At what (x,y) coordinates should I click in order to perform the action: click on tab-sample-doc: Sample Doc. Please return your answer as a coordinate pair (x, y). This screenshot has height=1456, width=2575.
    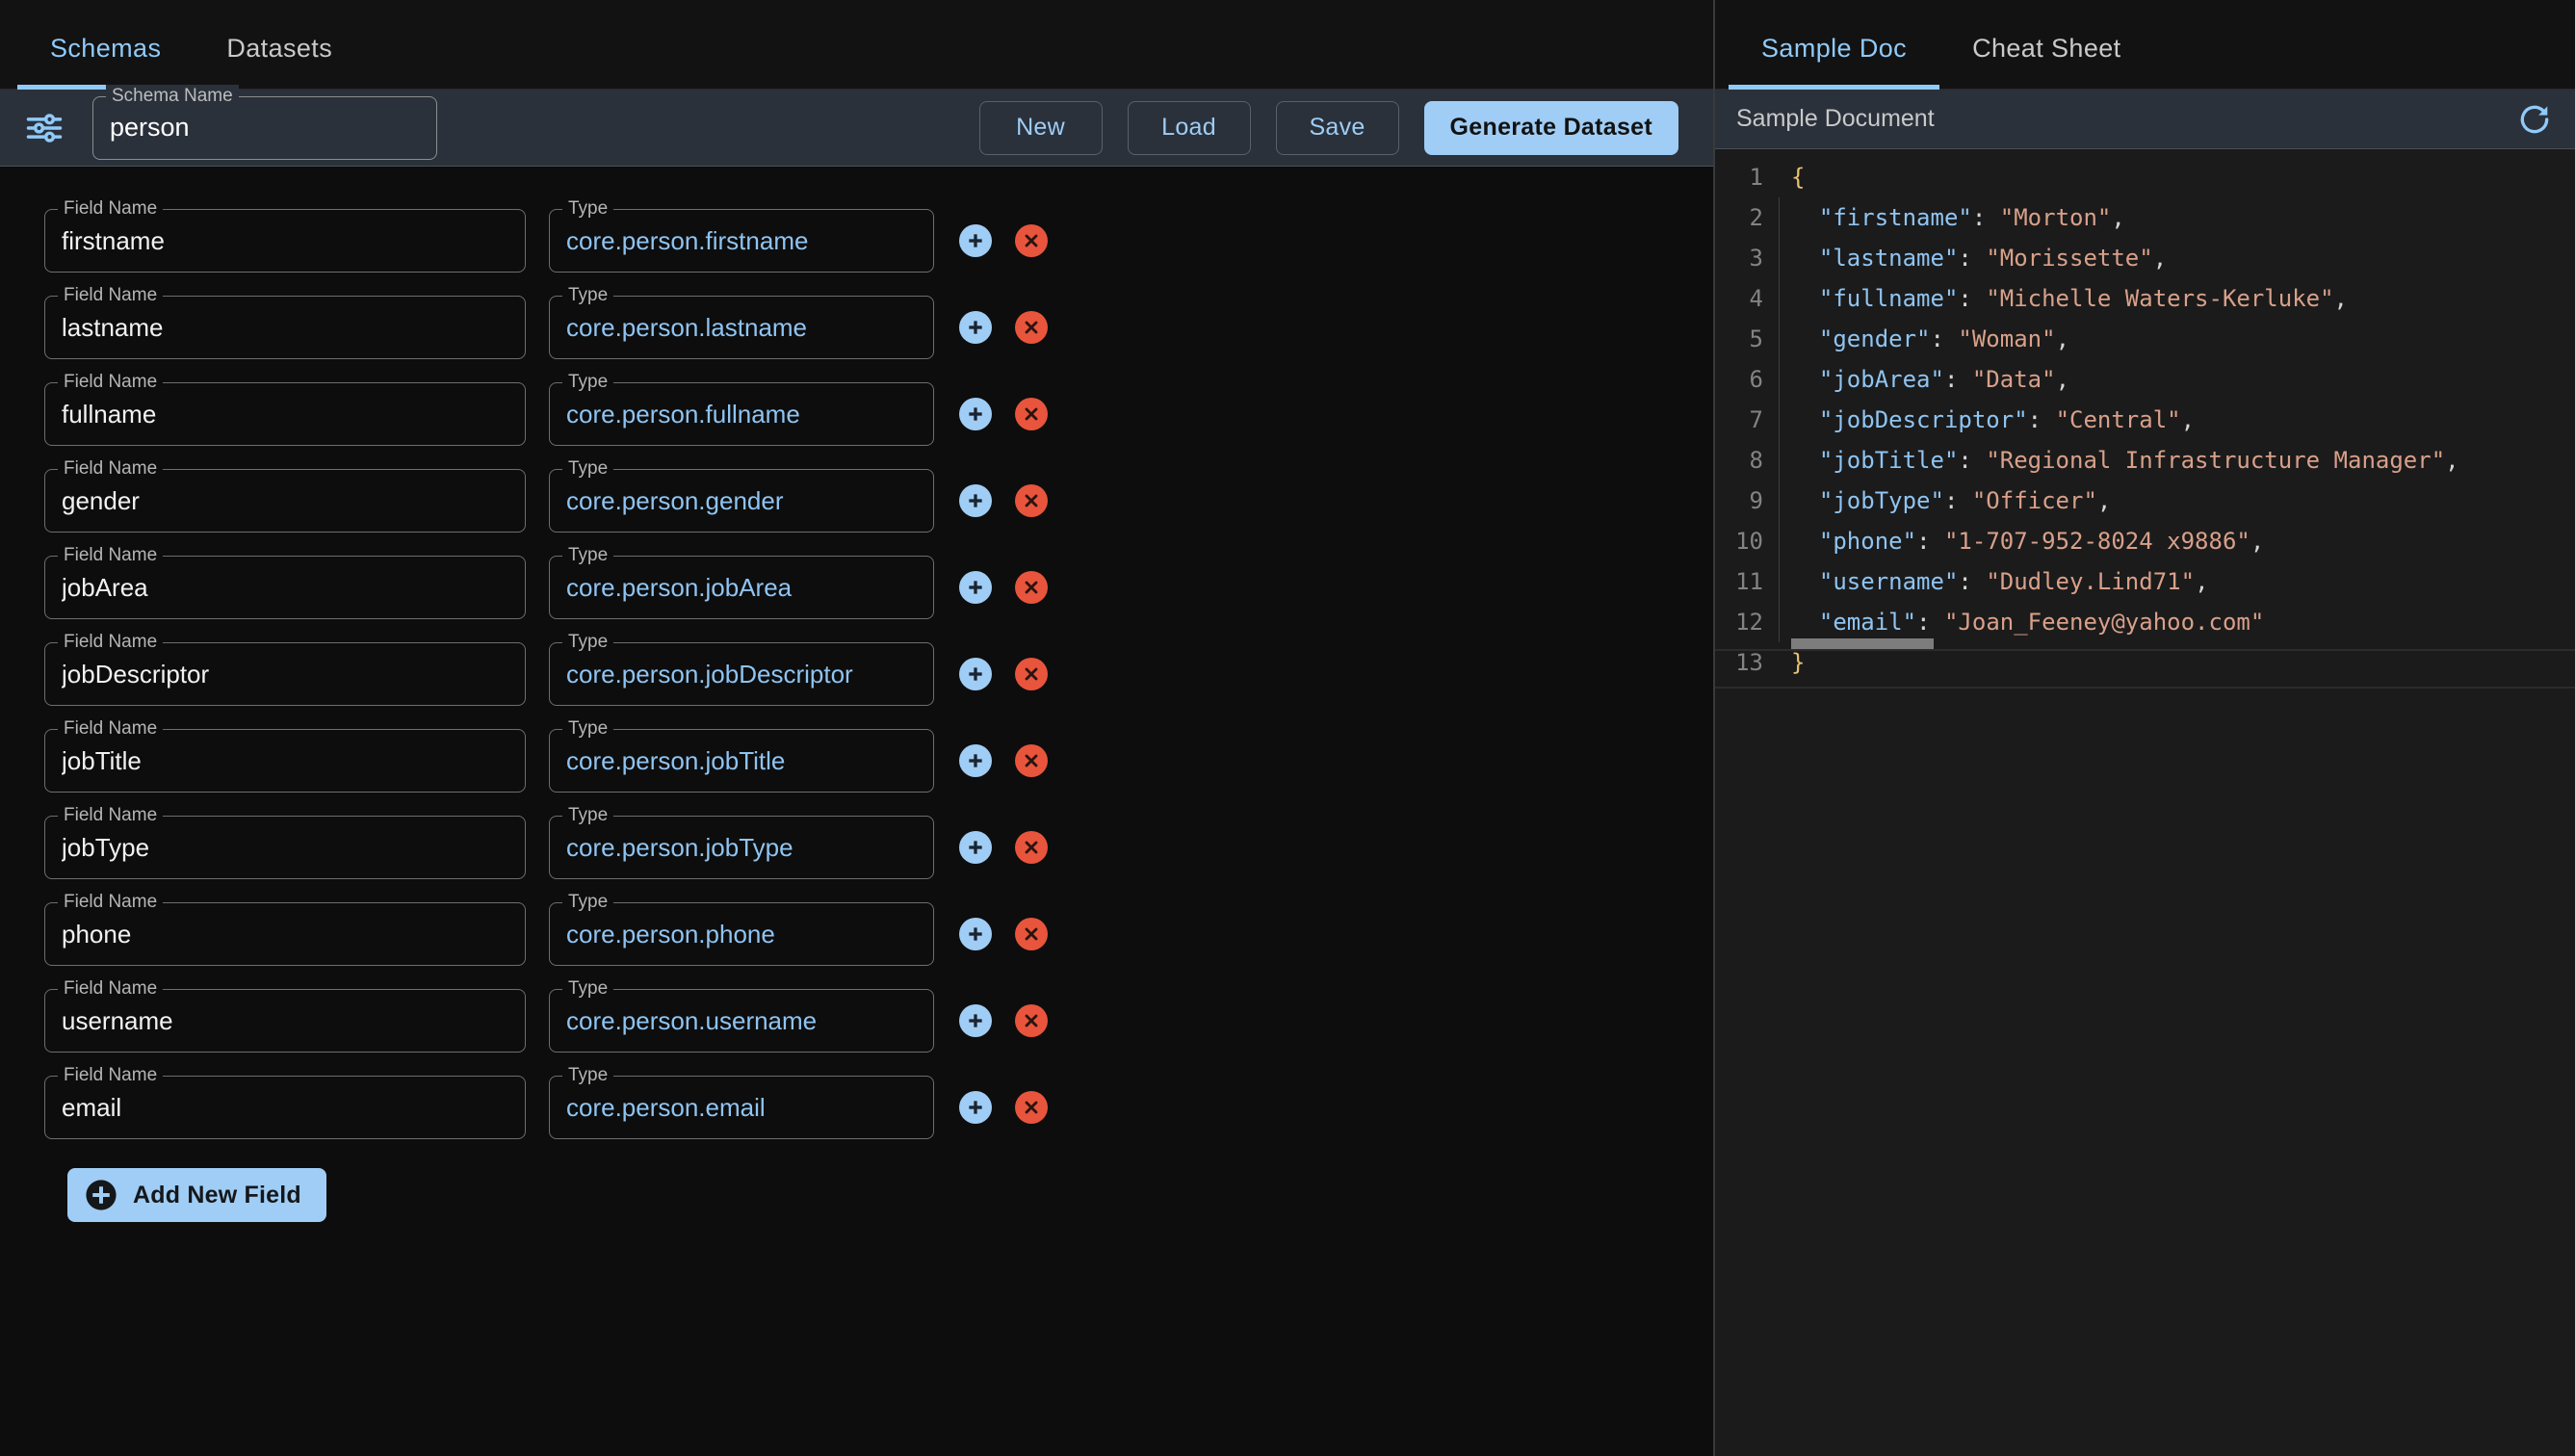
    Looking at the image, I should click on (1834, 62).